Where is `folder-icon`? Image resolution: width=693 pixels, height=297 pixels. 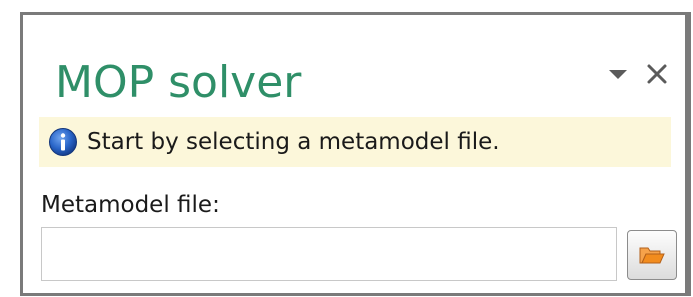 folder-icon is located at coordinates (652, 255).